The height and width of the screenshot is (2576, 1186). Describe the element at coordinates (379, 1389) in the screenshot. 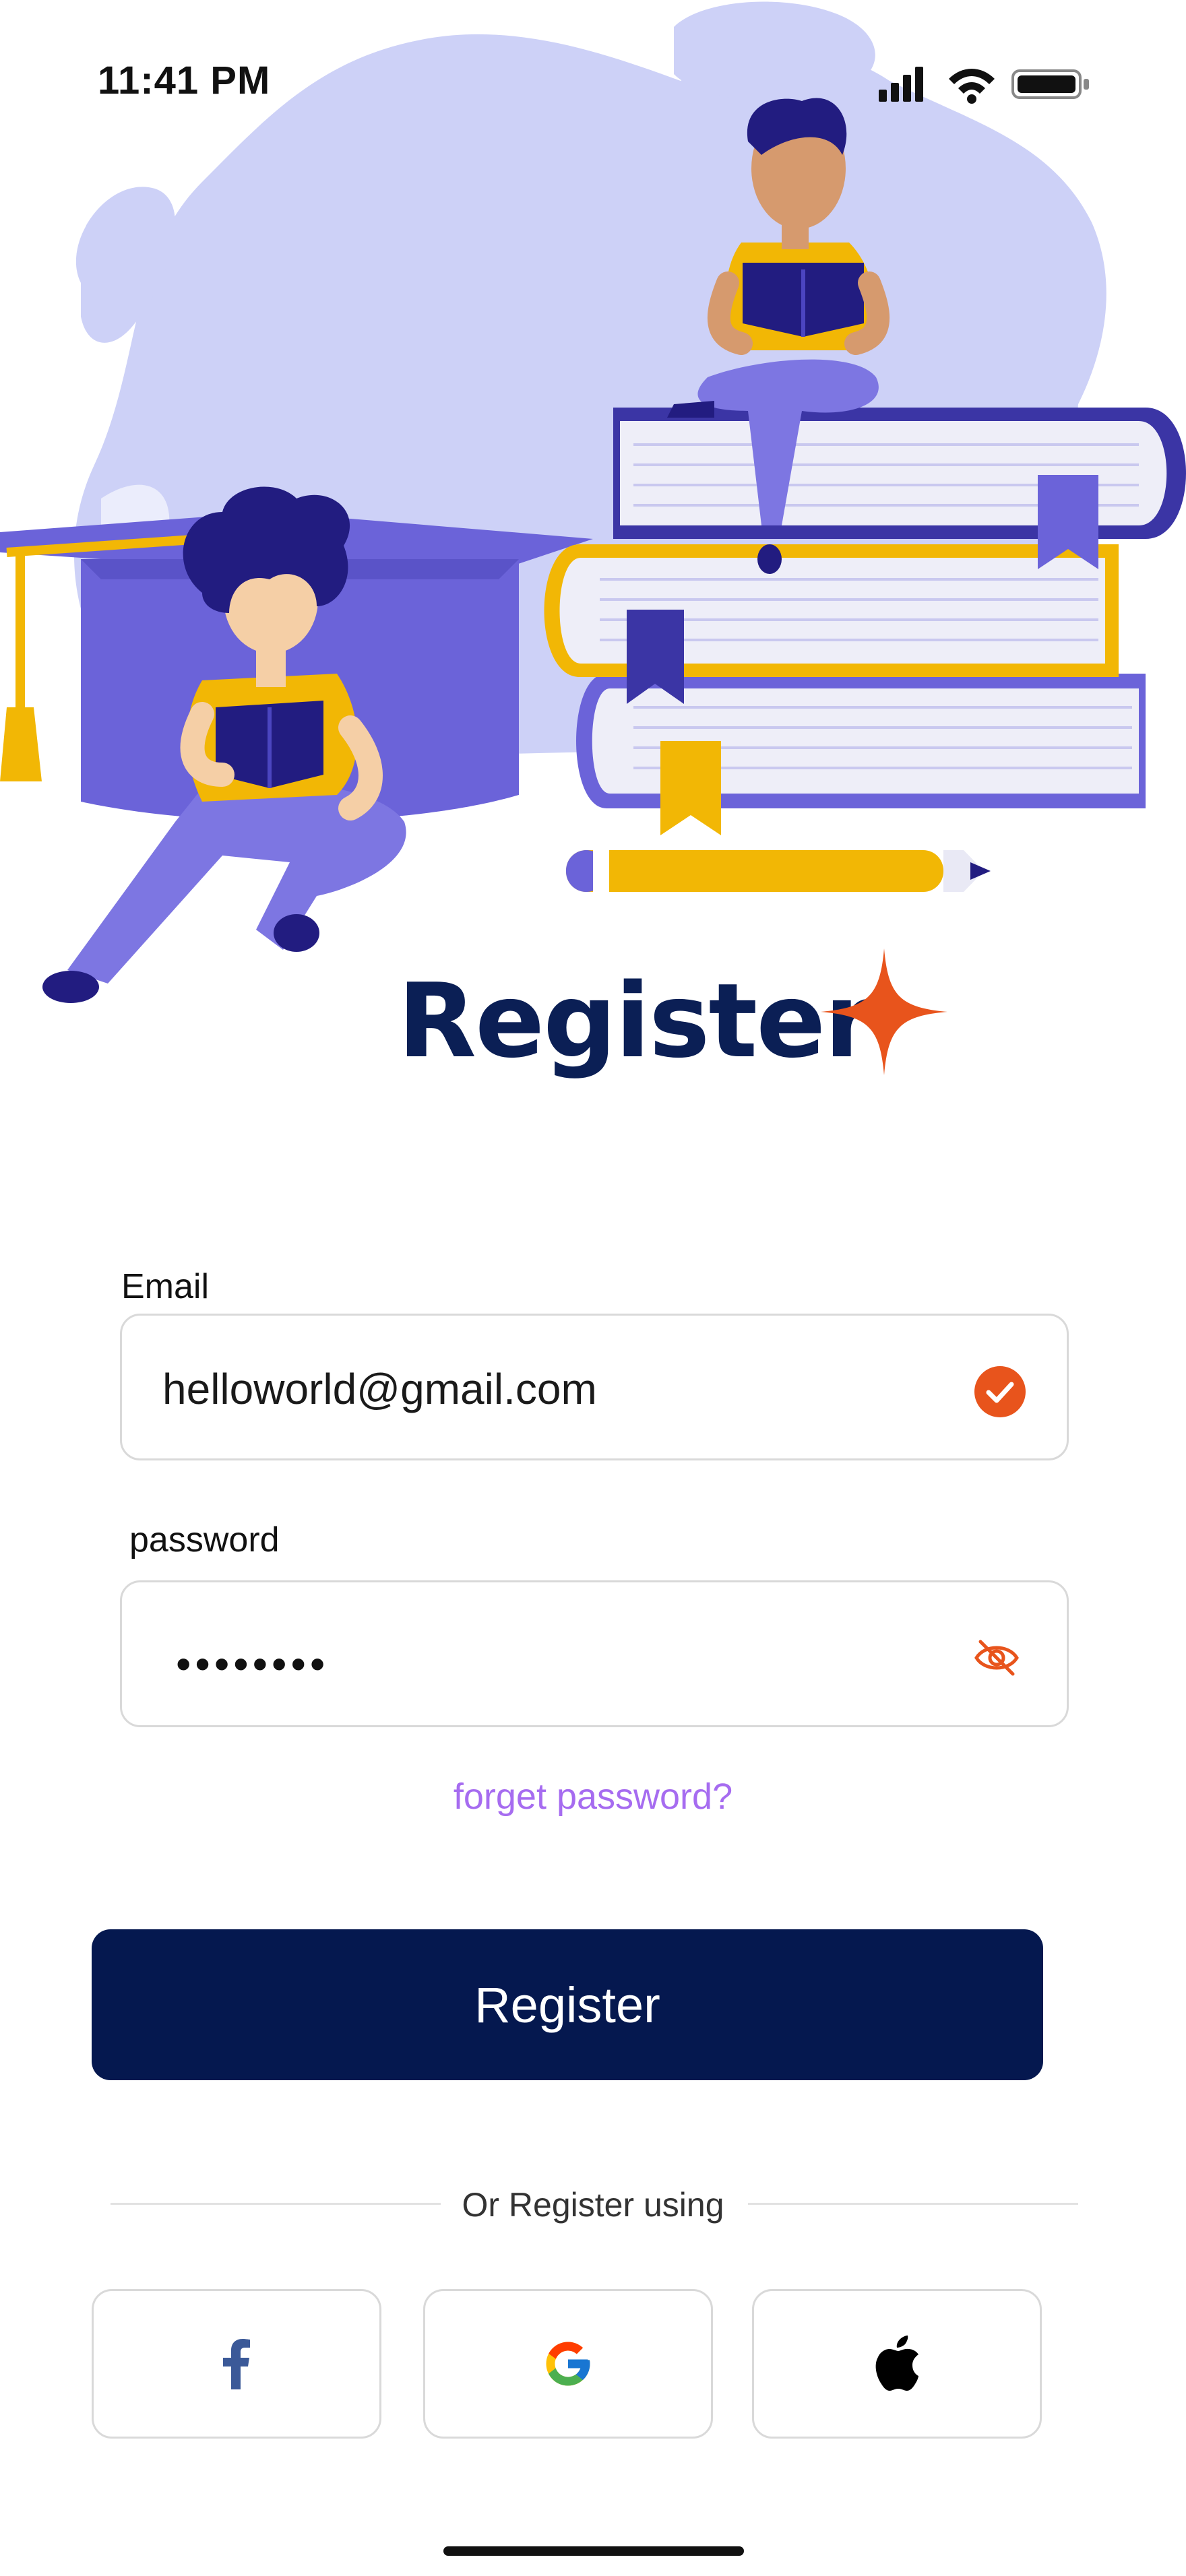

I see `email-value: helloworld@gmail.com` at that location.